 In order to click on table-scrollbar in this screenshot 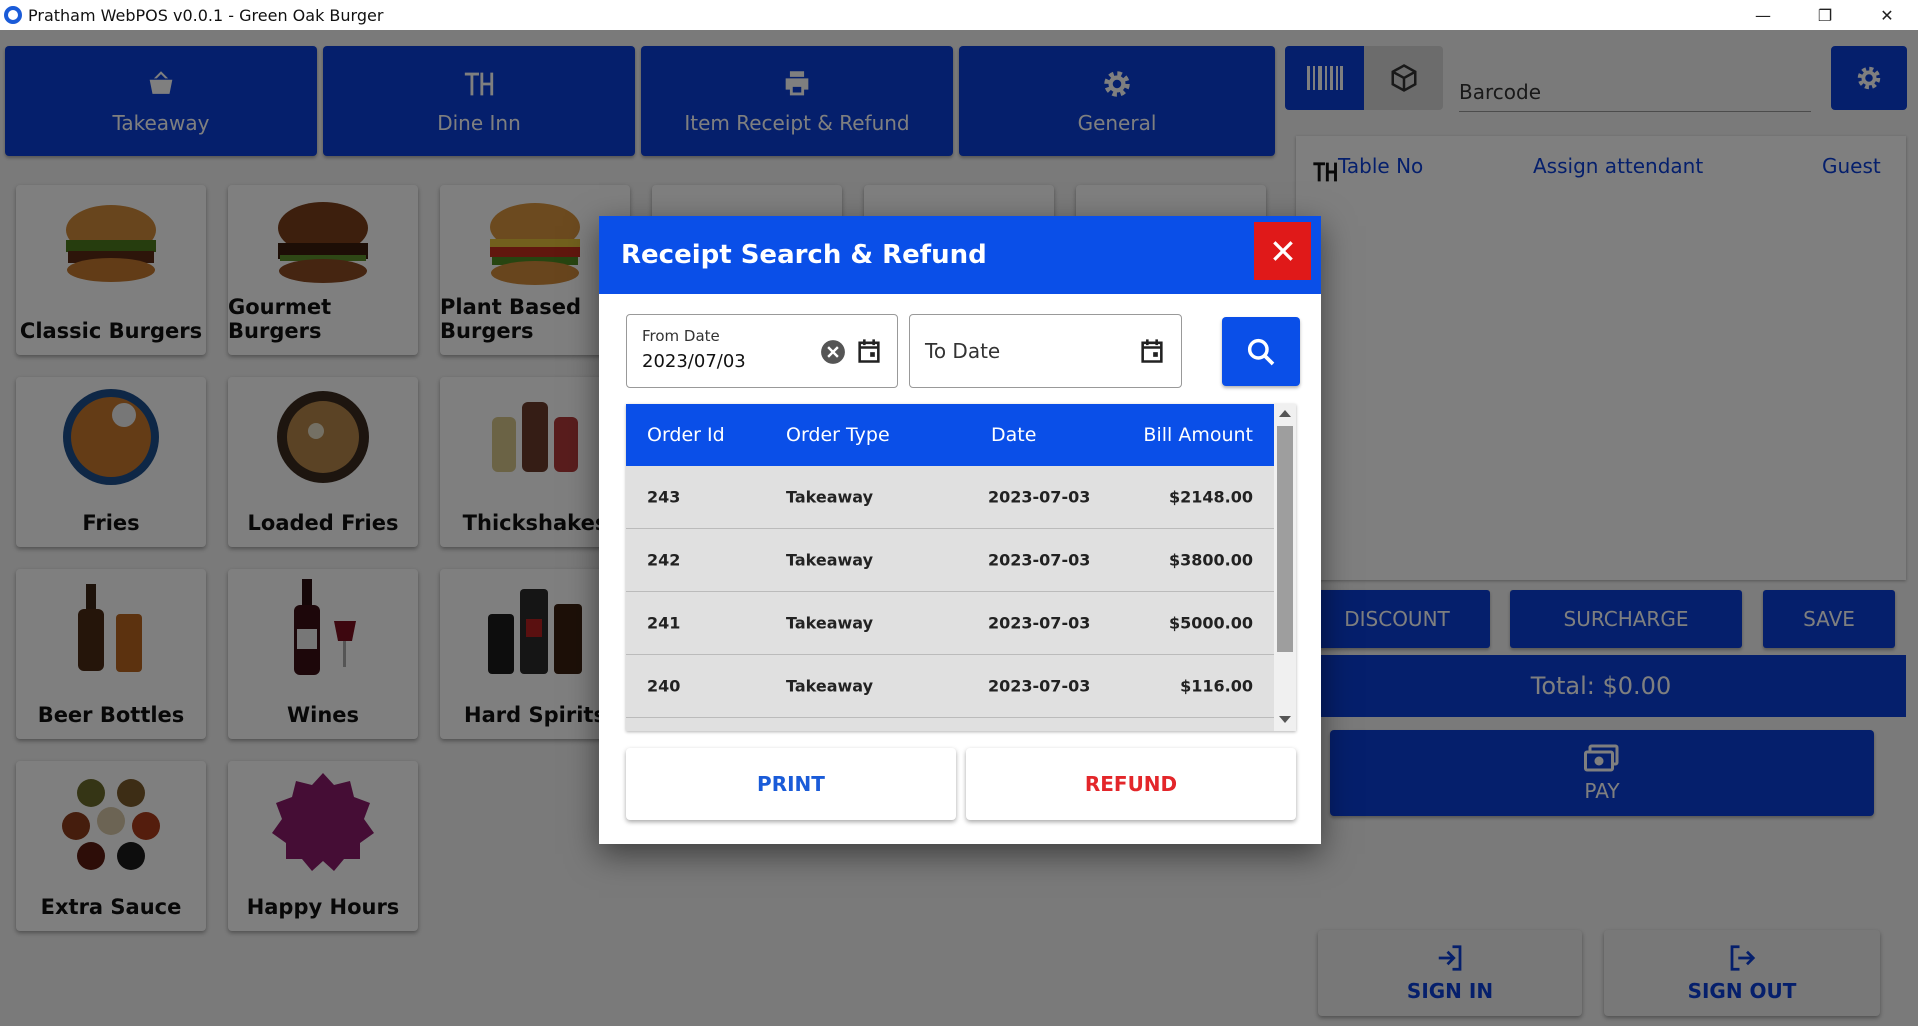, I will do `click(1285, 567)`.